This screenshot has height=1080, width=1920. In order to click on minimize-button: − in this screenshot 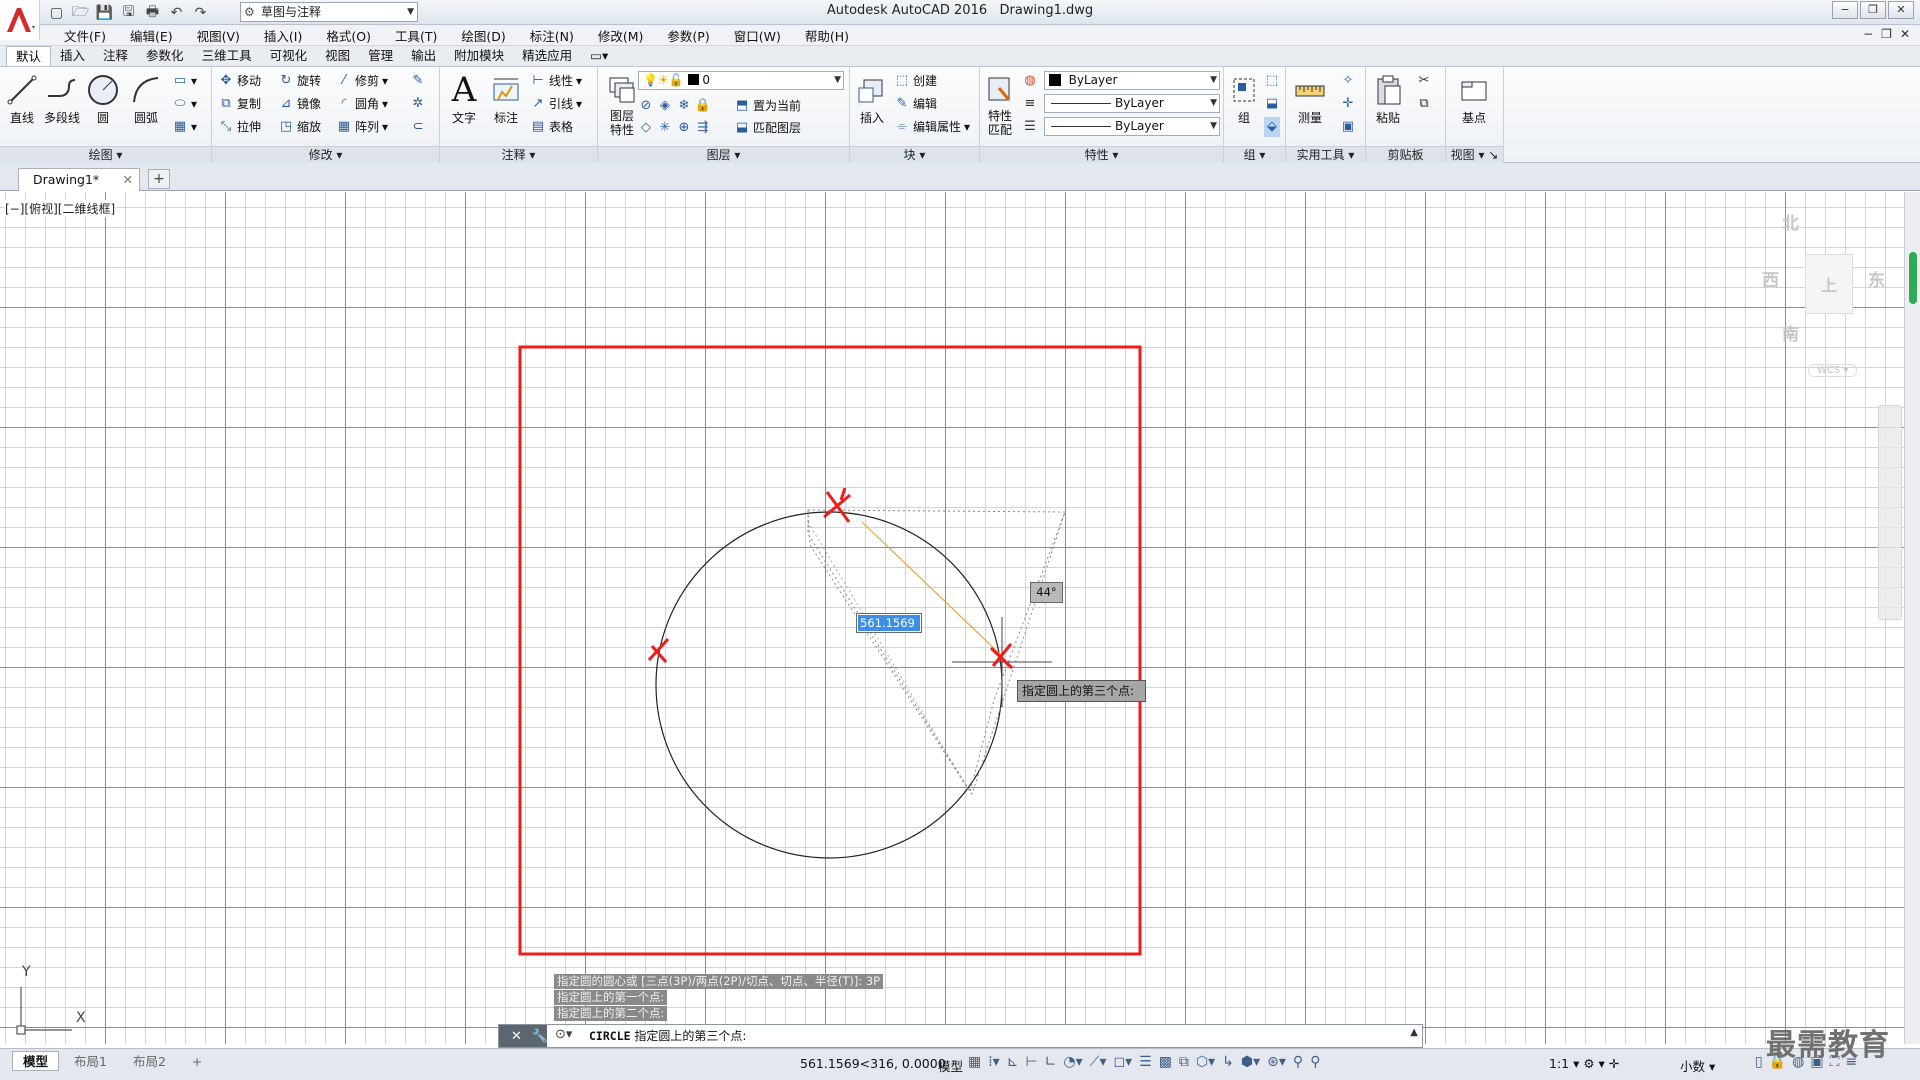, I will do `click(1845, 10)`.